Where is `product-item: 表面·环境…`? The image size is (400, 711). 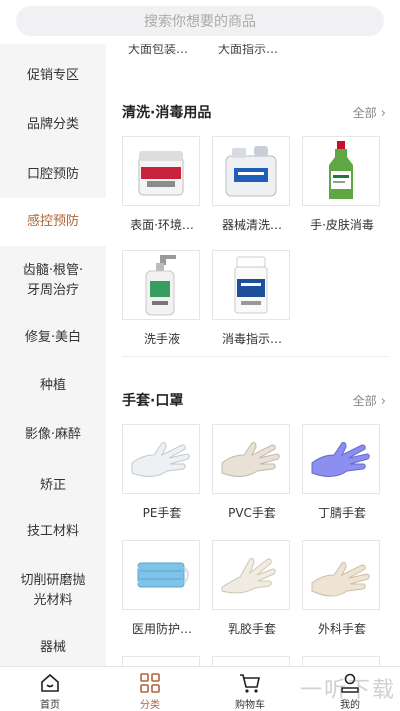 product-item: 表面·环境… is located at coordinates (162, 184).